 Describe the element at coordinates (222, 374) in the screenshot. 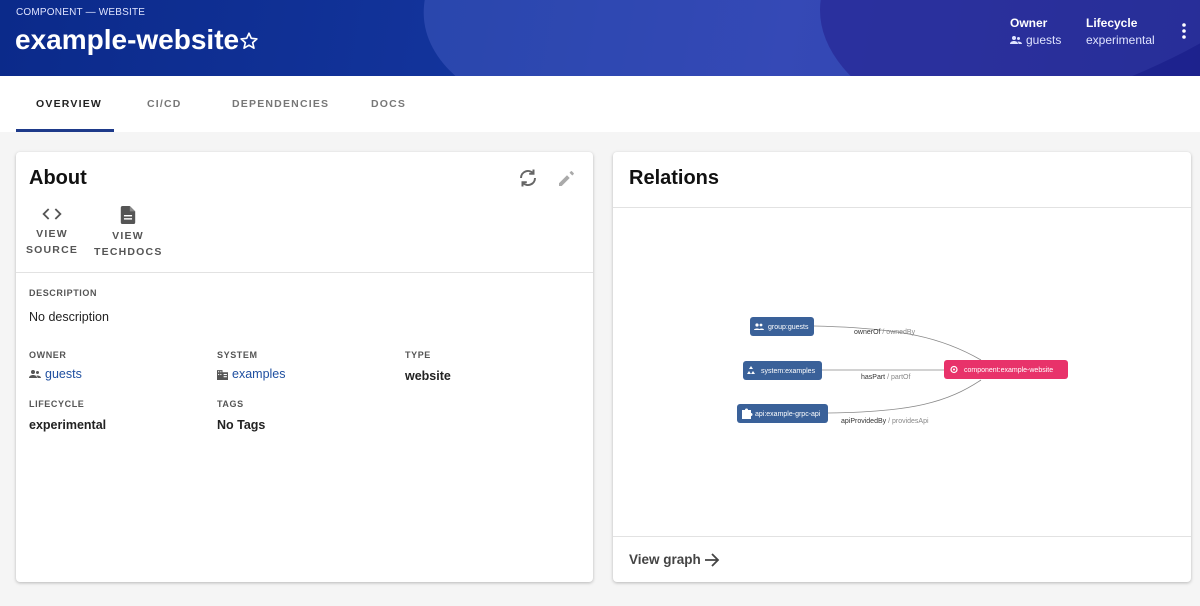

I see `domain-icon` at that location.